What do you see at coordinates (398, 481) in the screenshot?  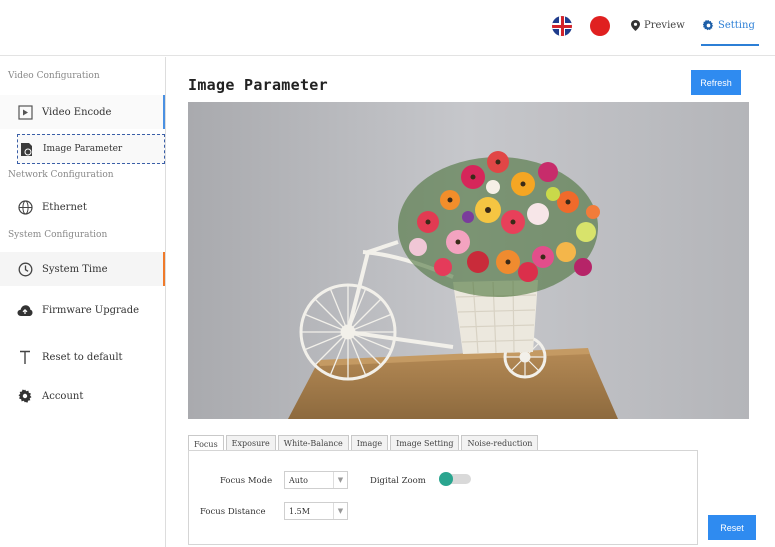 I see `digital-zoom-label: Digital Zoom` at bounding box center [398, 481].